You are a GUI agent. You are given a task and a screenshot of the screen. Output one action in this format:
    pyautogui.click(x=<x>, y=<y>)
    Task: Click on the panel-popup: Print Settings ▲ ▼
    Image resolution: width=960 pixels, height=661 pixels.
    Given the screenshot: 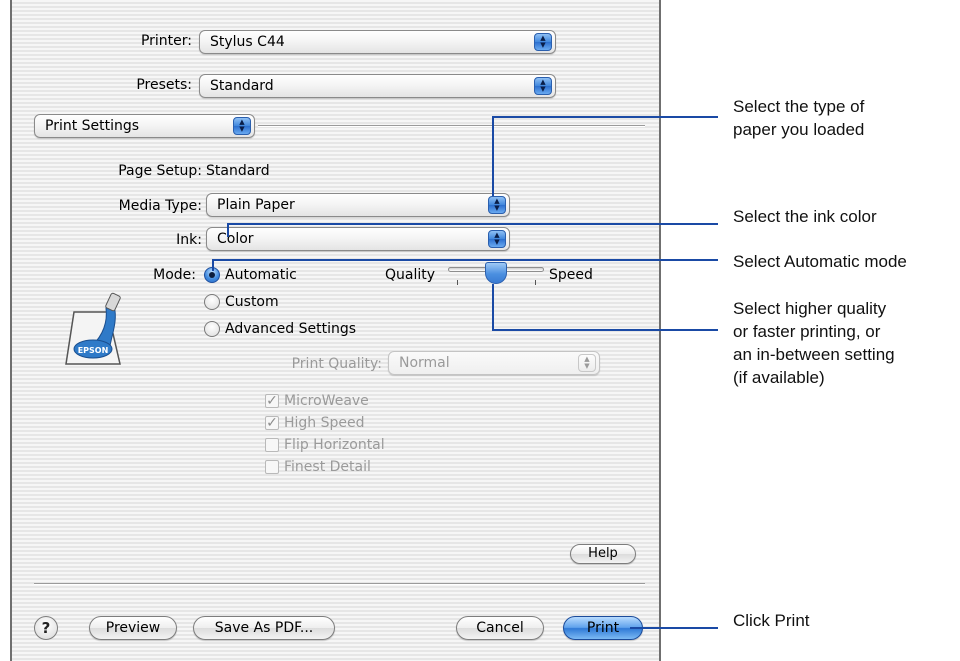 What is the action you would take?
    pyautogui.click(x=144, y=126)
    